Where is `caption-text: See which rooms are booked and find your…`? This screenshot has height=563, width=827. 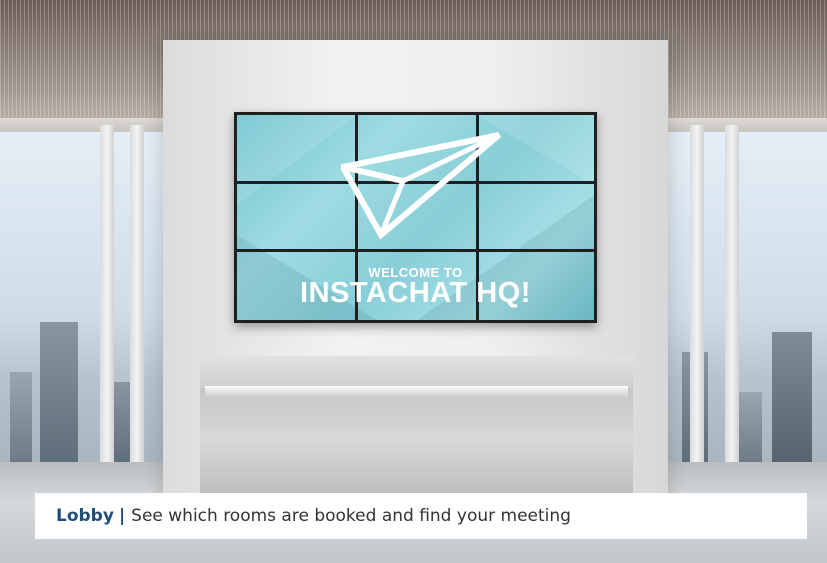 caption-text: See which rooms are booked and find your… is located at coordinates (351, 516).